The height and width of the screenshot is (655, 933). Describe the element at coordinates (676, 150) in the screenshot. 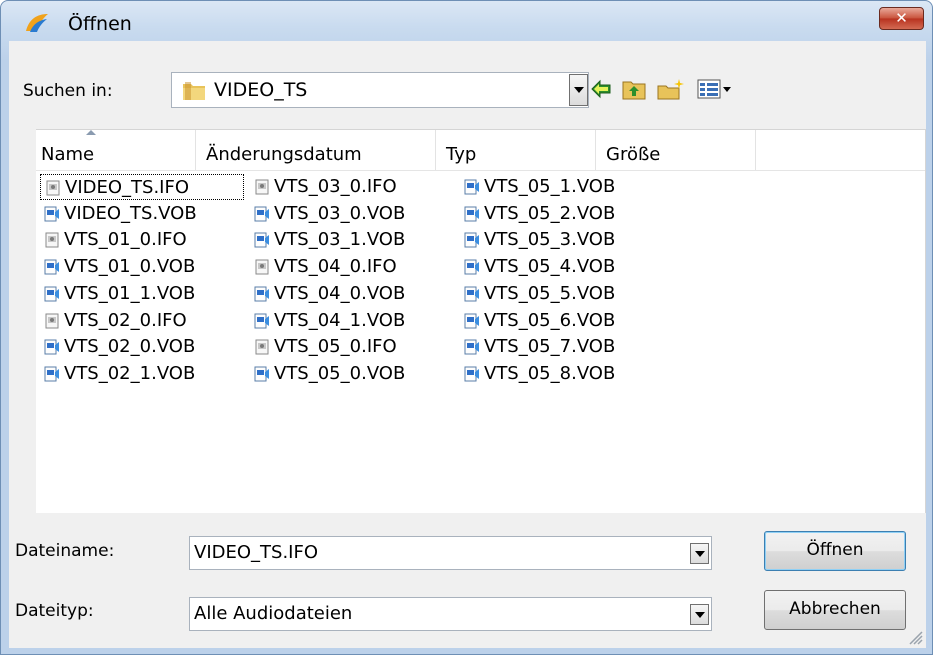

I see `column-size: Größe` at that location.